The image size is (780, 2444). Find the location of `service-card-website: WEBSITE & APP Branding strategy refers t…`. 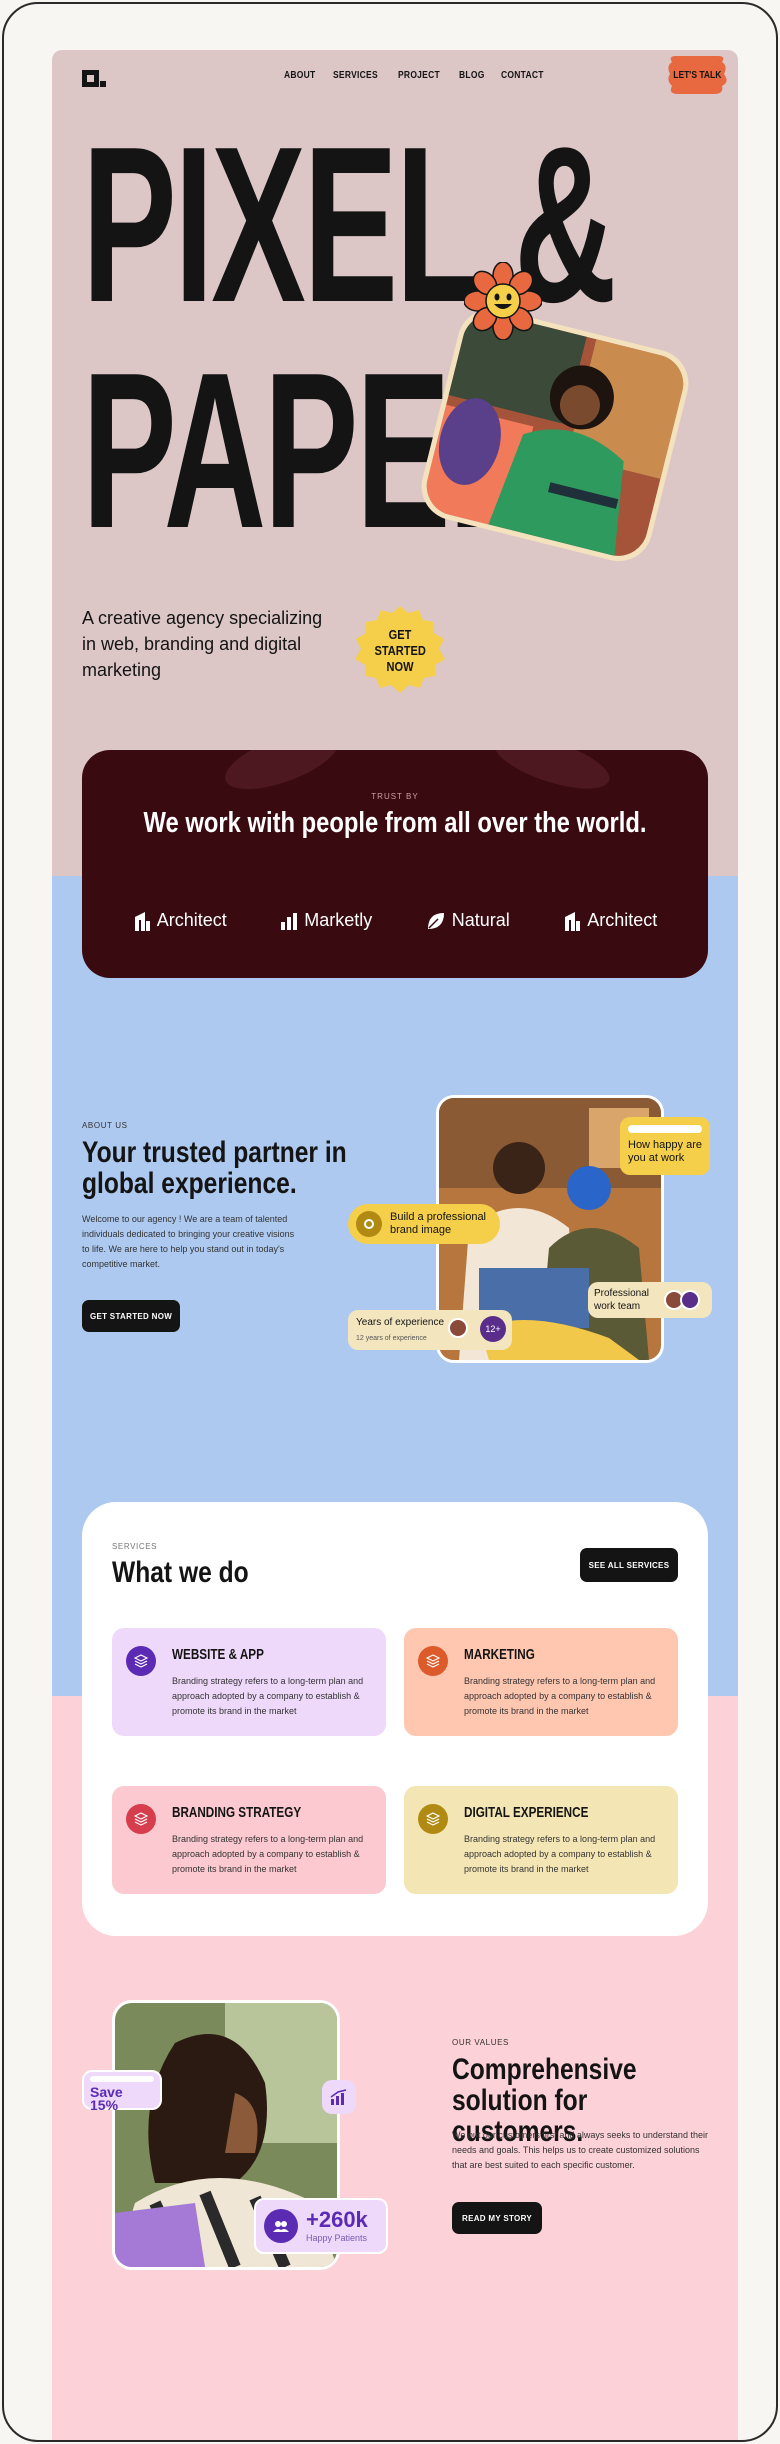

service-card-website: WEBSITE & APP Branding strategy refers t… is located at coordinates (249, 1682).